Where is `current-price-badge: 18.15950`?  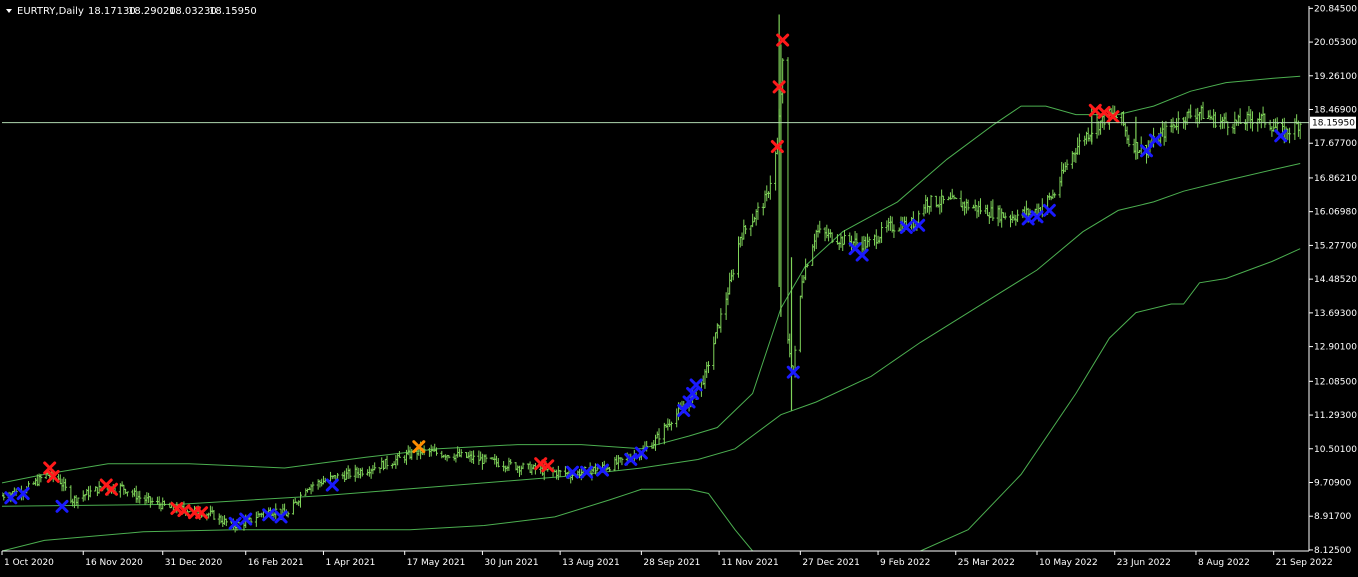 current-price-badge: 18.15950 is located at coordinates (1333, 122).